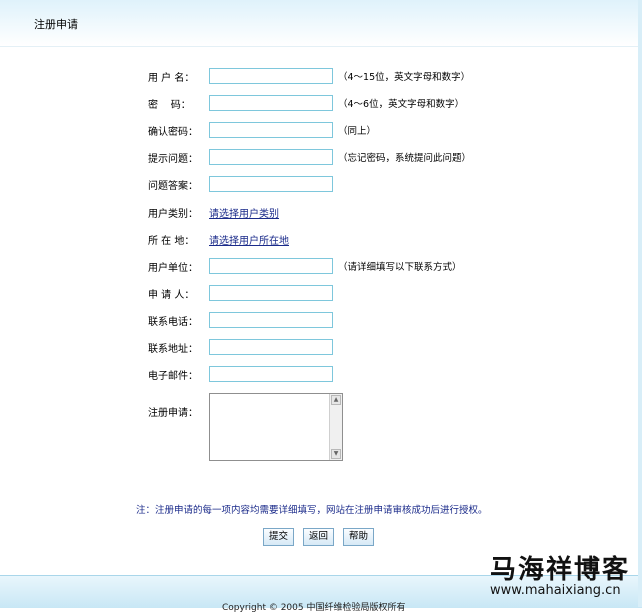 The height and width of the screenshot is (613, 642). I want to click on location-link: 请选择用户所在地, so click(249, 239).